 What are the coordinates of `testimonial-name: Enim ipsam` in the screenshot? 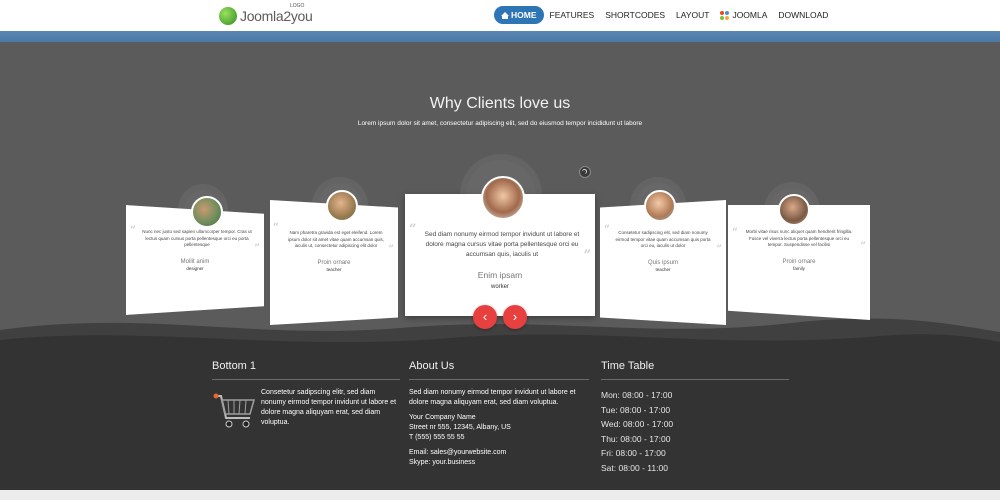 It's located at (500, 275).